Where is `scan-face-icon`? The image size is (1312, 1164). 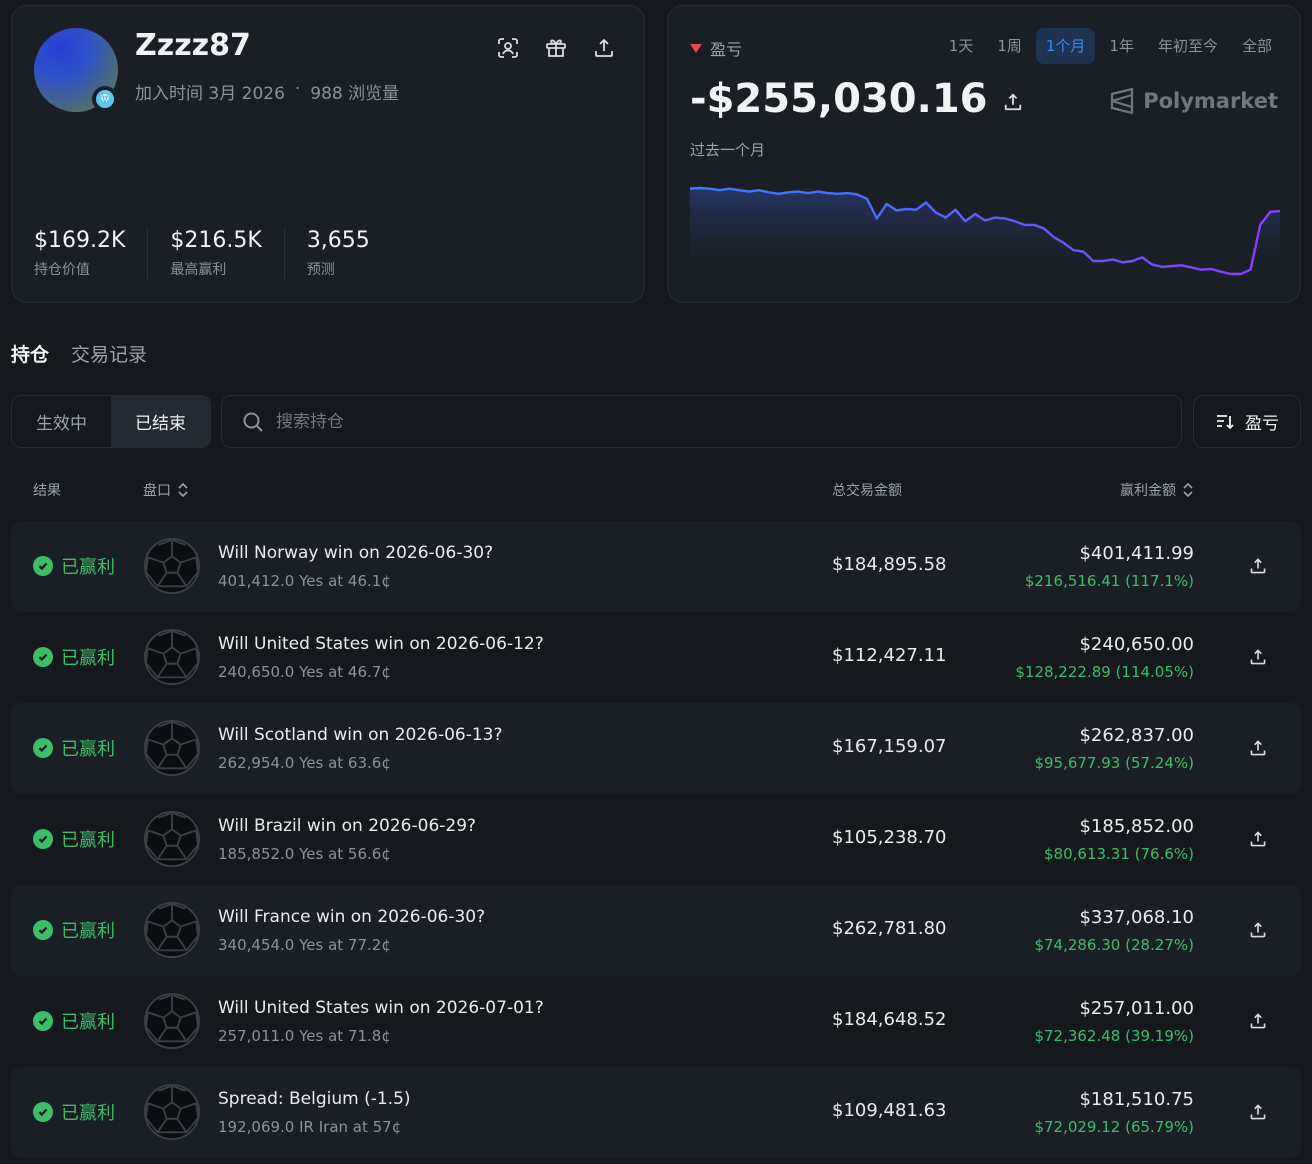
scan-face-icon is located at coordinates (508, 48).